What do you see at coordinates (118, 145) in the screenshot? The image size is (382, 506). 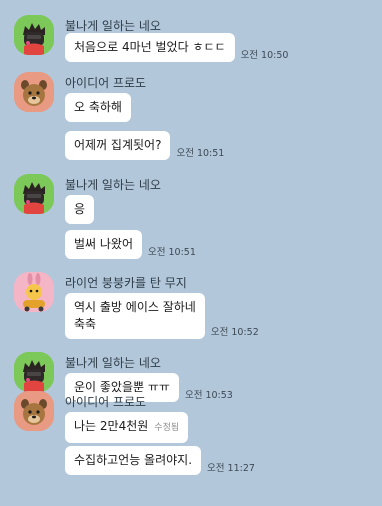 I see `message-bubble: 어제꺼 집계됫어?` at bounding box center [118, 145].